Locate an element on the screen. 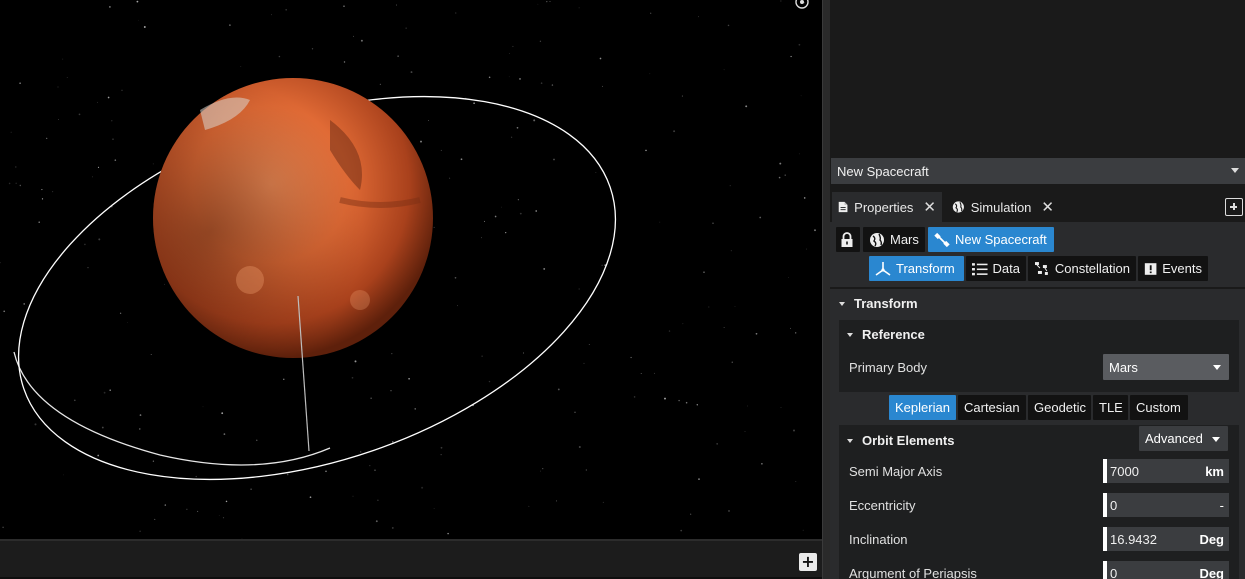 This screenshot has height=579, width=1245. axes-icon is located at coordinates (883, 268).